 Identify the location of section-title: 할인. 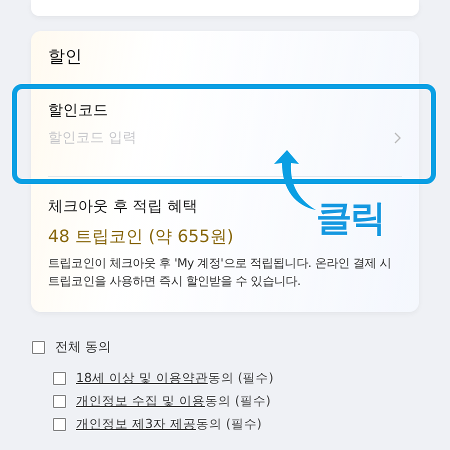
(65, 57).